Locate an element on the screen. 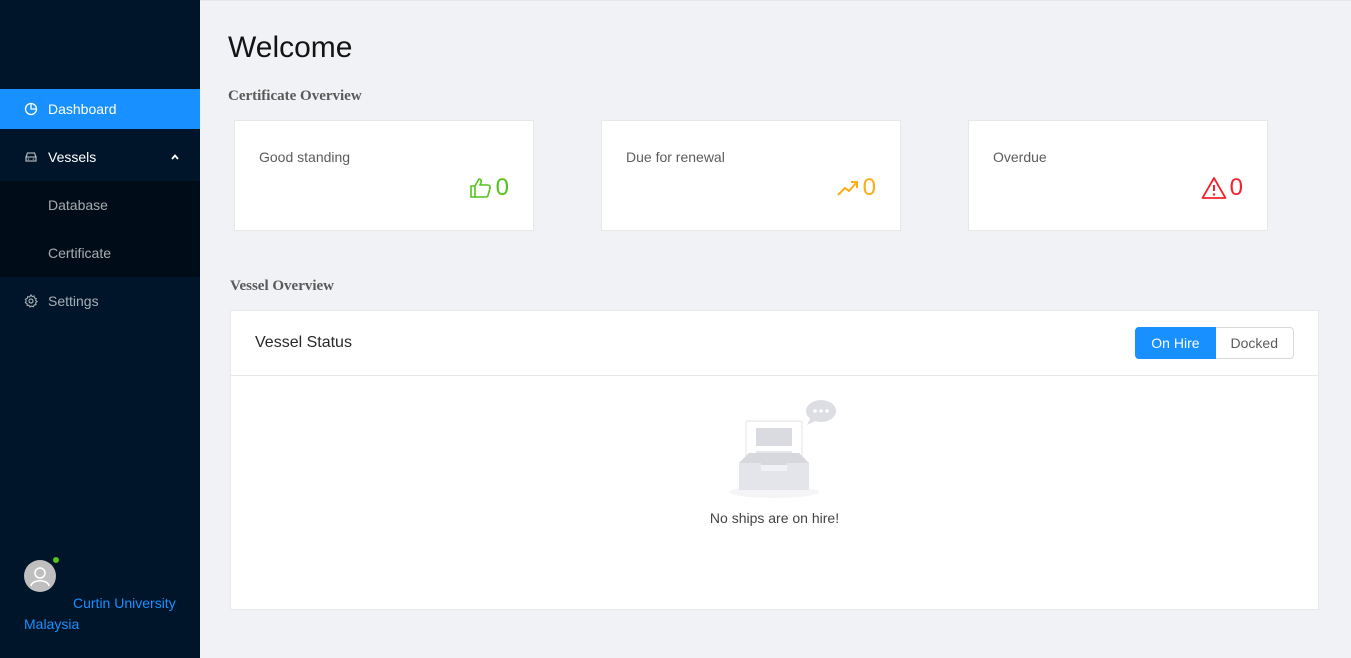 The width and height of the screenshot is (1351, 658). vessel-overview-heading: Vessel Overview is located at coordinates (282, 286).